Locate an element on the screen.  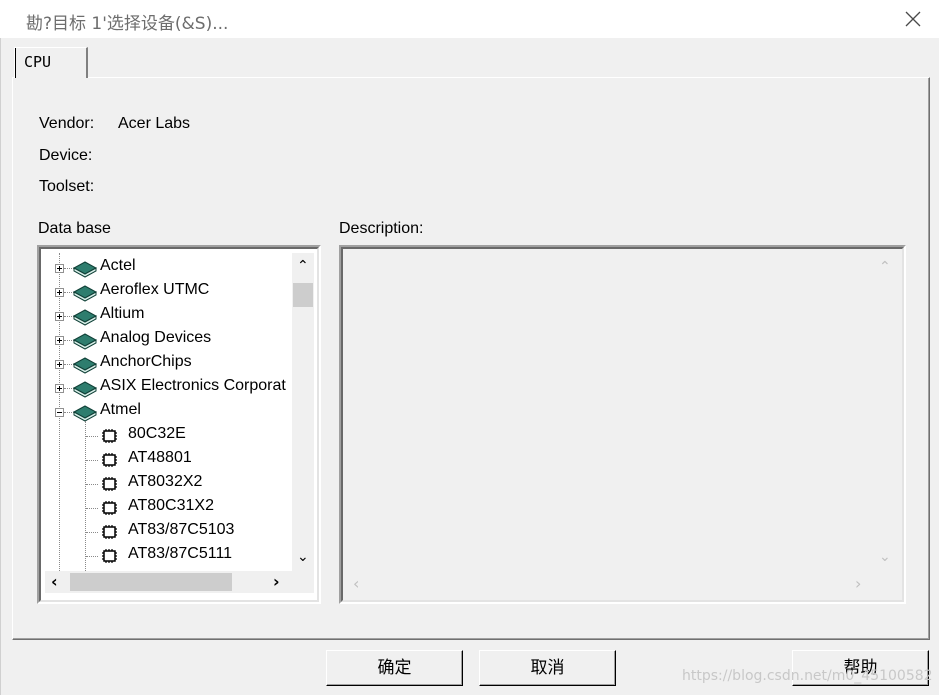
description-label: Description: is located at coordinates (381, 228).